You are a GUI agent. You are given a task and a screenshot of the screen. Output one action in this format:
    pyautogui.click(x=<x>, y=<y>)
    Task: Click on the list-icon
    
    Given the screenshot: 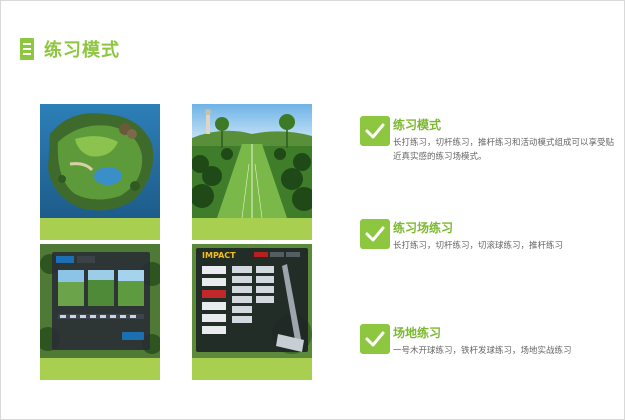 What is the action you would take?
    pyautogui.click(x=27, y=49)
    